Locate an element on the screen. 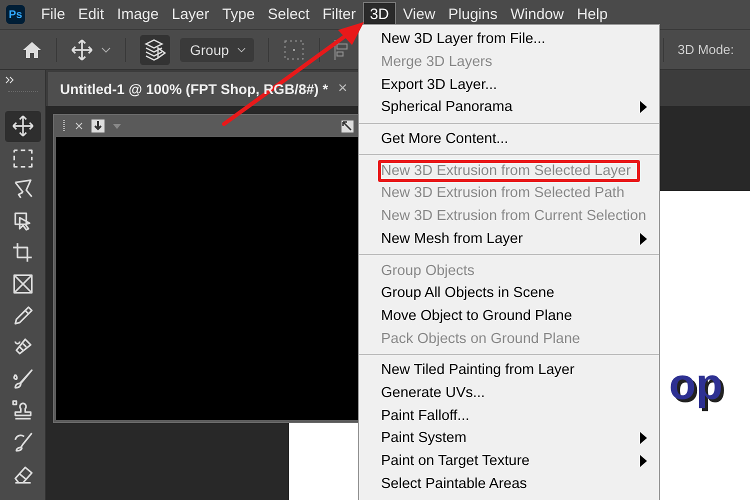 This screenshot has width=750, height=500. menu-item: Group All Objects in Scene is located at coordinates (509, 293).